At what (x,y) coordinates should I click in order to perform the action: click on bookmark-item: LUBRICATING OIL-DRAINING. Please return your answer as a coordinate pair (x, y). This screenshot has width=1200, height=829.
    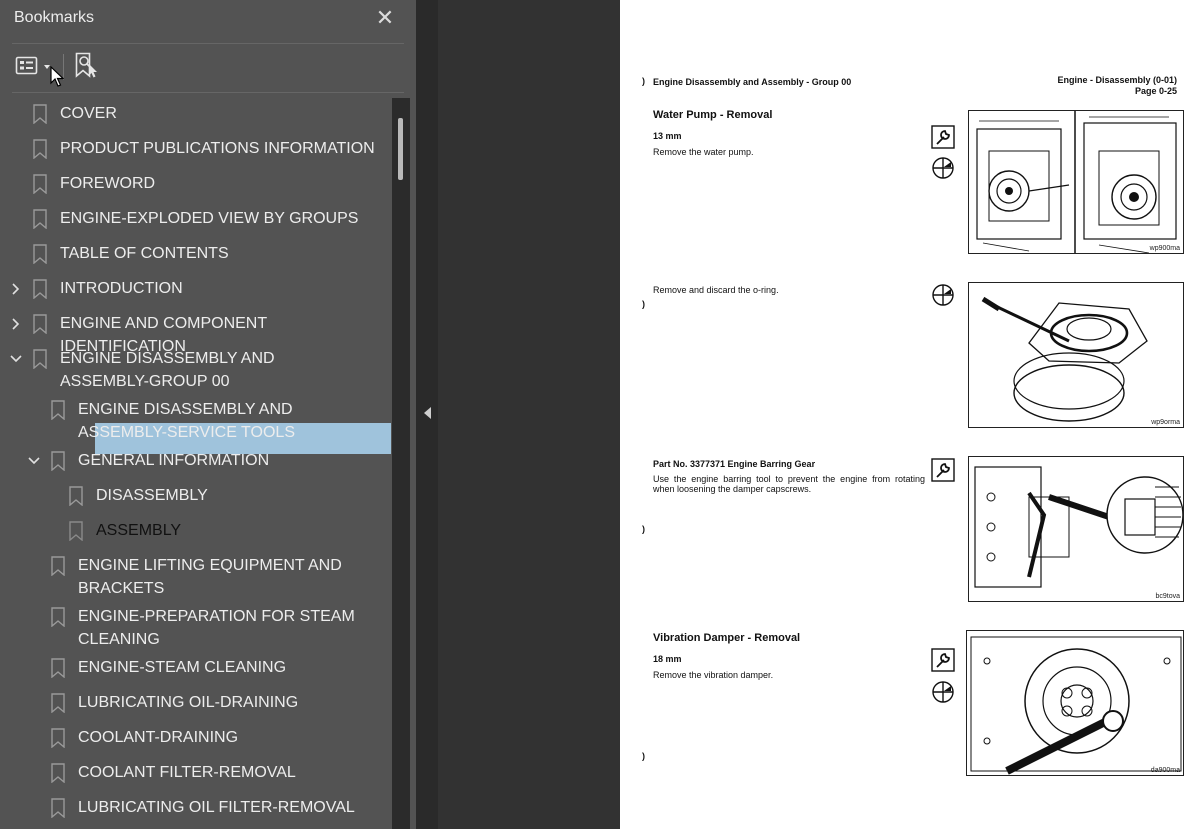
    Looking at the image, I should click on (195, 705).